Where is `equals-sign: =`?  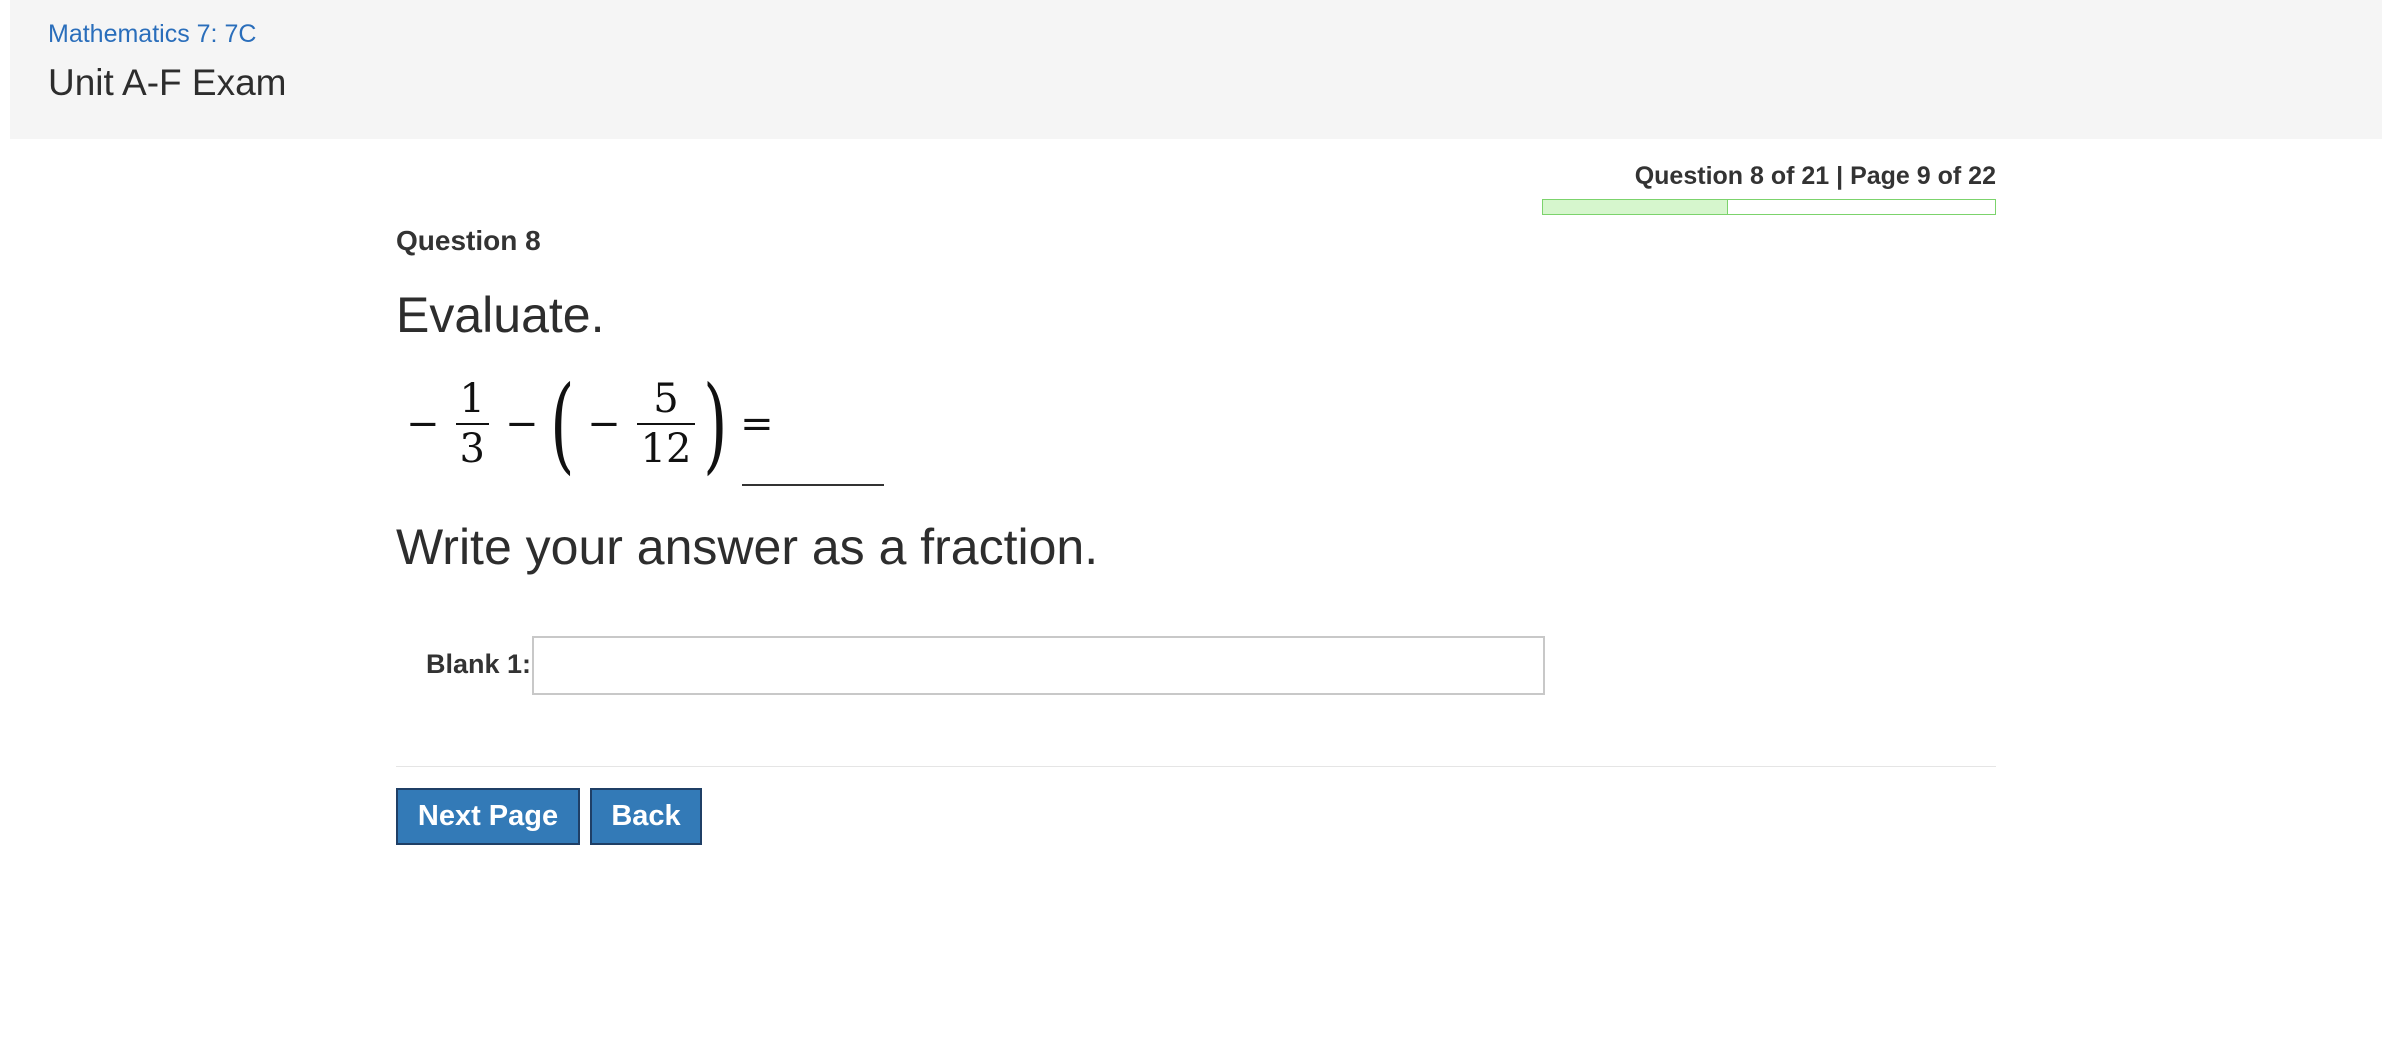 equals-sign: = is located at coordinates (757, 424).